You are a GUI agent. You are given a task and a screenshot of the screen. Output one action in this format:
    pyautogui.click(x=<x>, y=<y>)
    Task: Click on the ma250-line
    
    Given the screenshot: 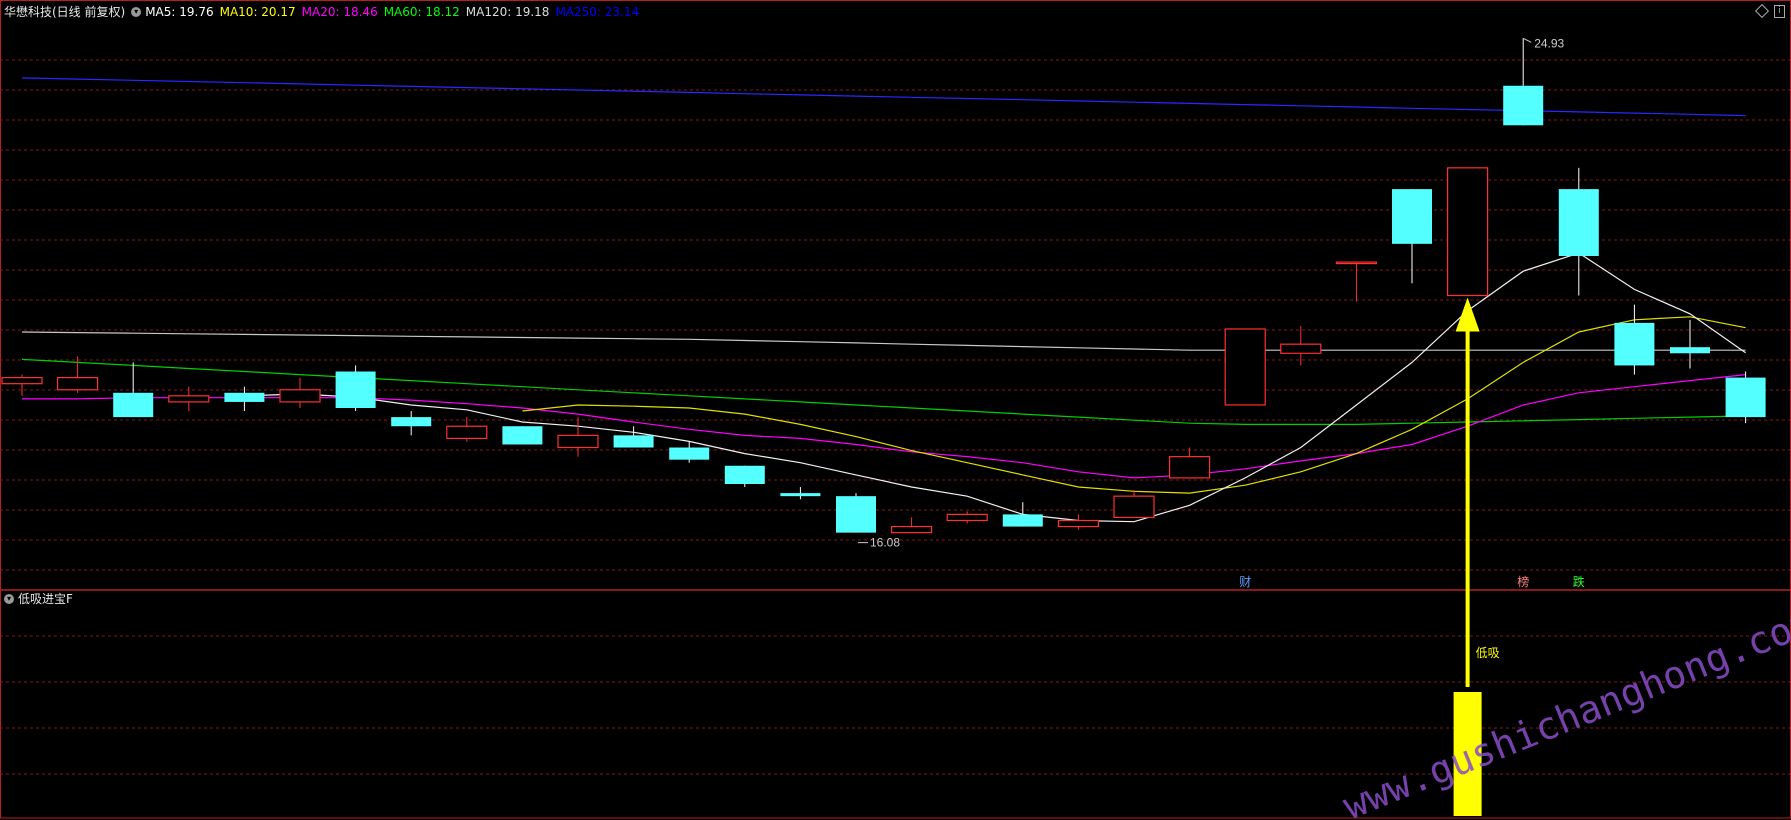 What is the action you would take?
    pyautogui.click(x=883, y=97)
    